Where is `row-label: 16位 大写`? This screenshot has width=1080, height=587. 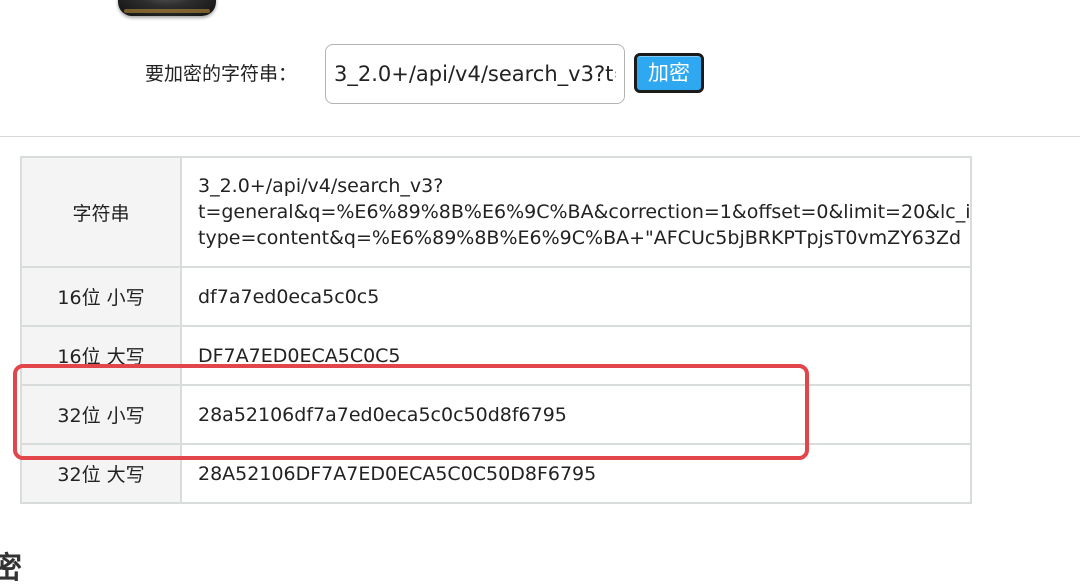
row-label: 16位 大写 is located at coordinates (101, 355).